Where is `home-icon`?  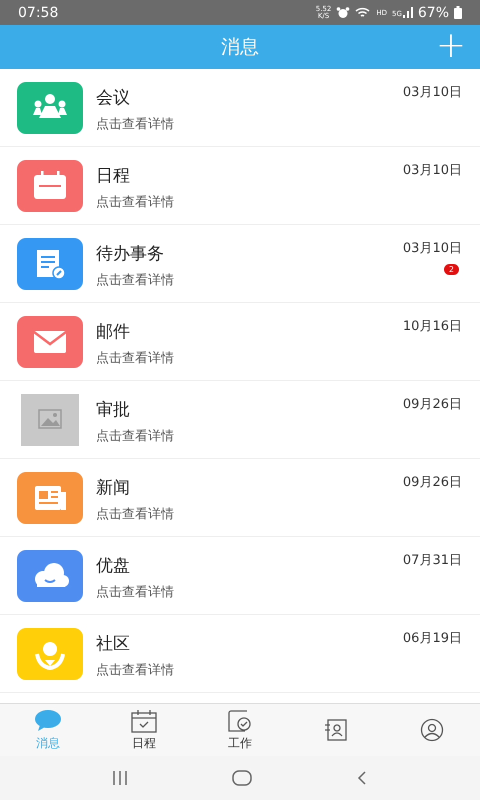 home-icon is located at coordinates (242, 778).